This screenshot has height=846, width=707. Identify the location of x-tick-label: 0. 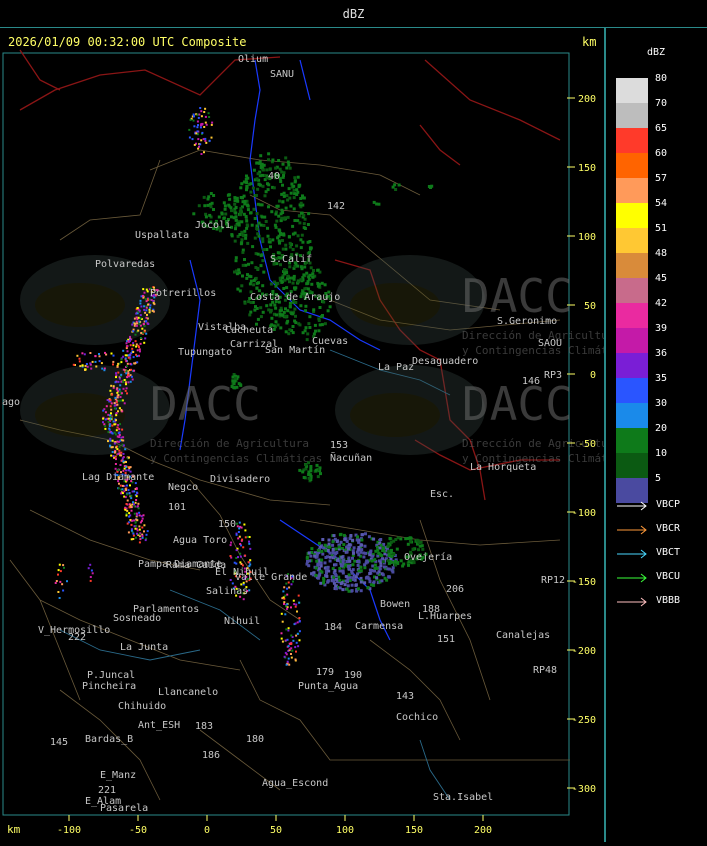
(207, 830).